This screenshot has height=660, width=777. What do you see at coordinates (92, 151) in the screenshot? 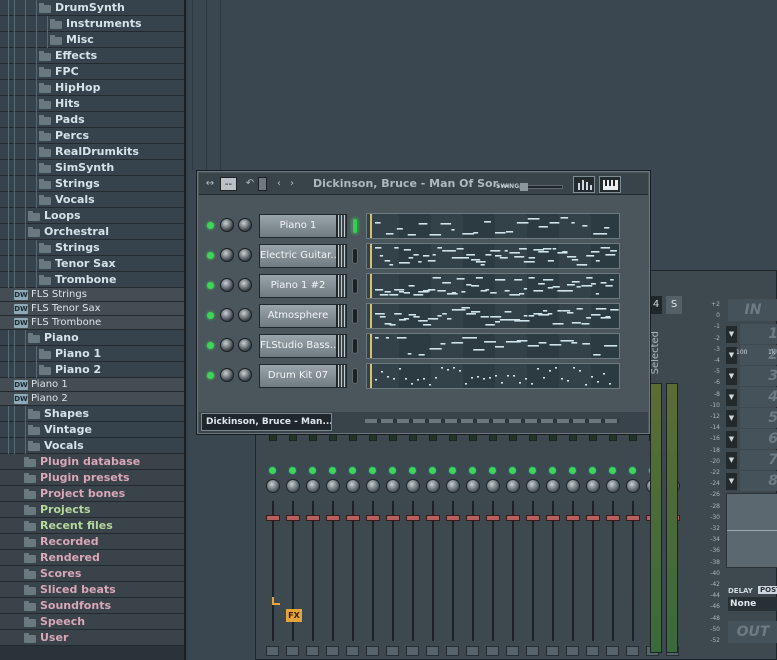
I see `browser-item: RealDrumkits` at bounding box center [92, 151].